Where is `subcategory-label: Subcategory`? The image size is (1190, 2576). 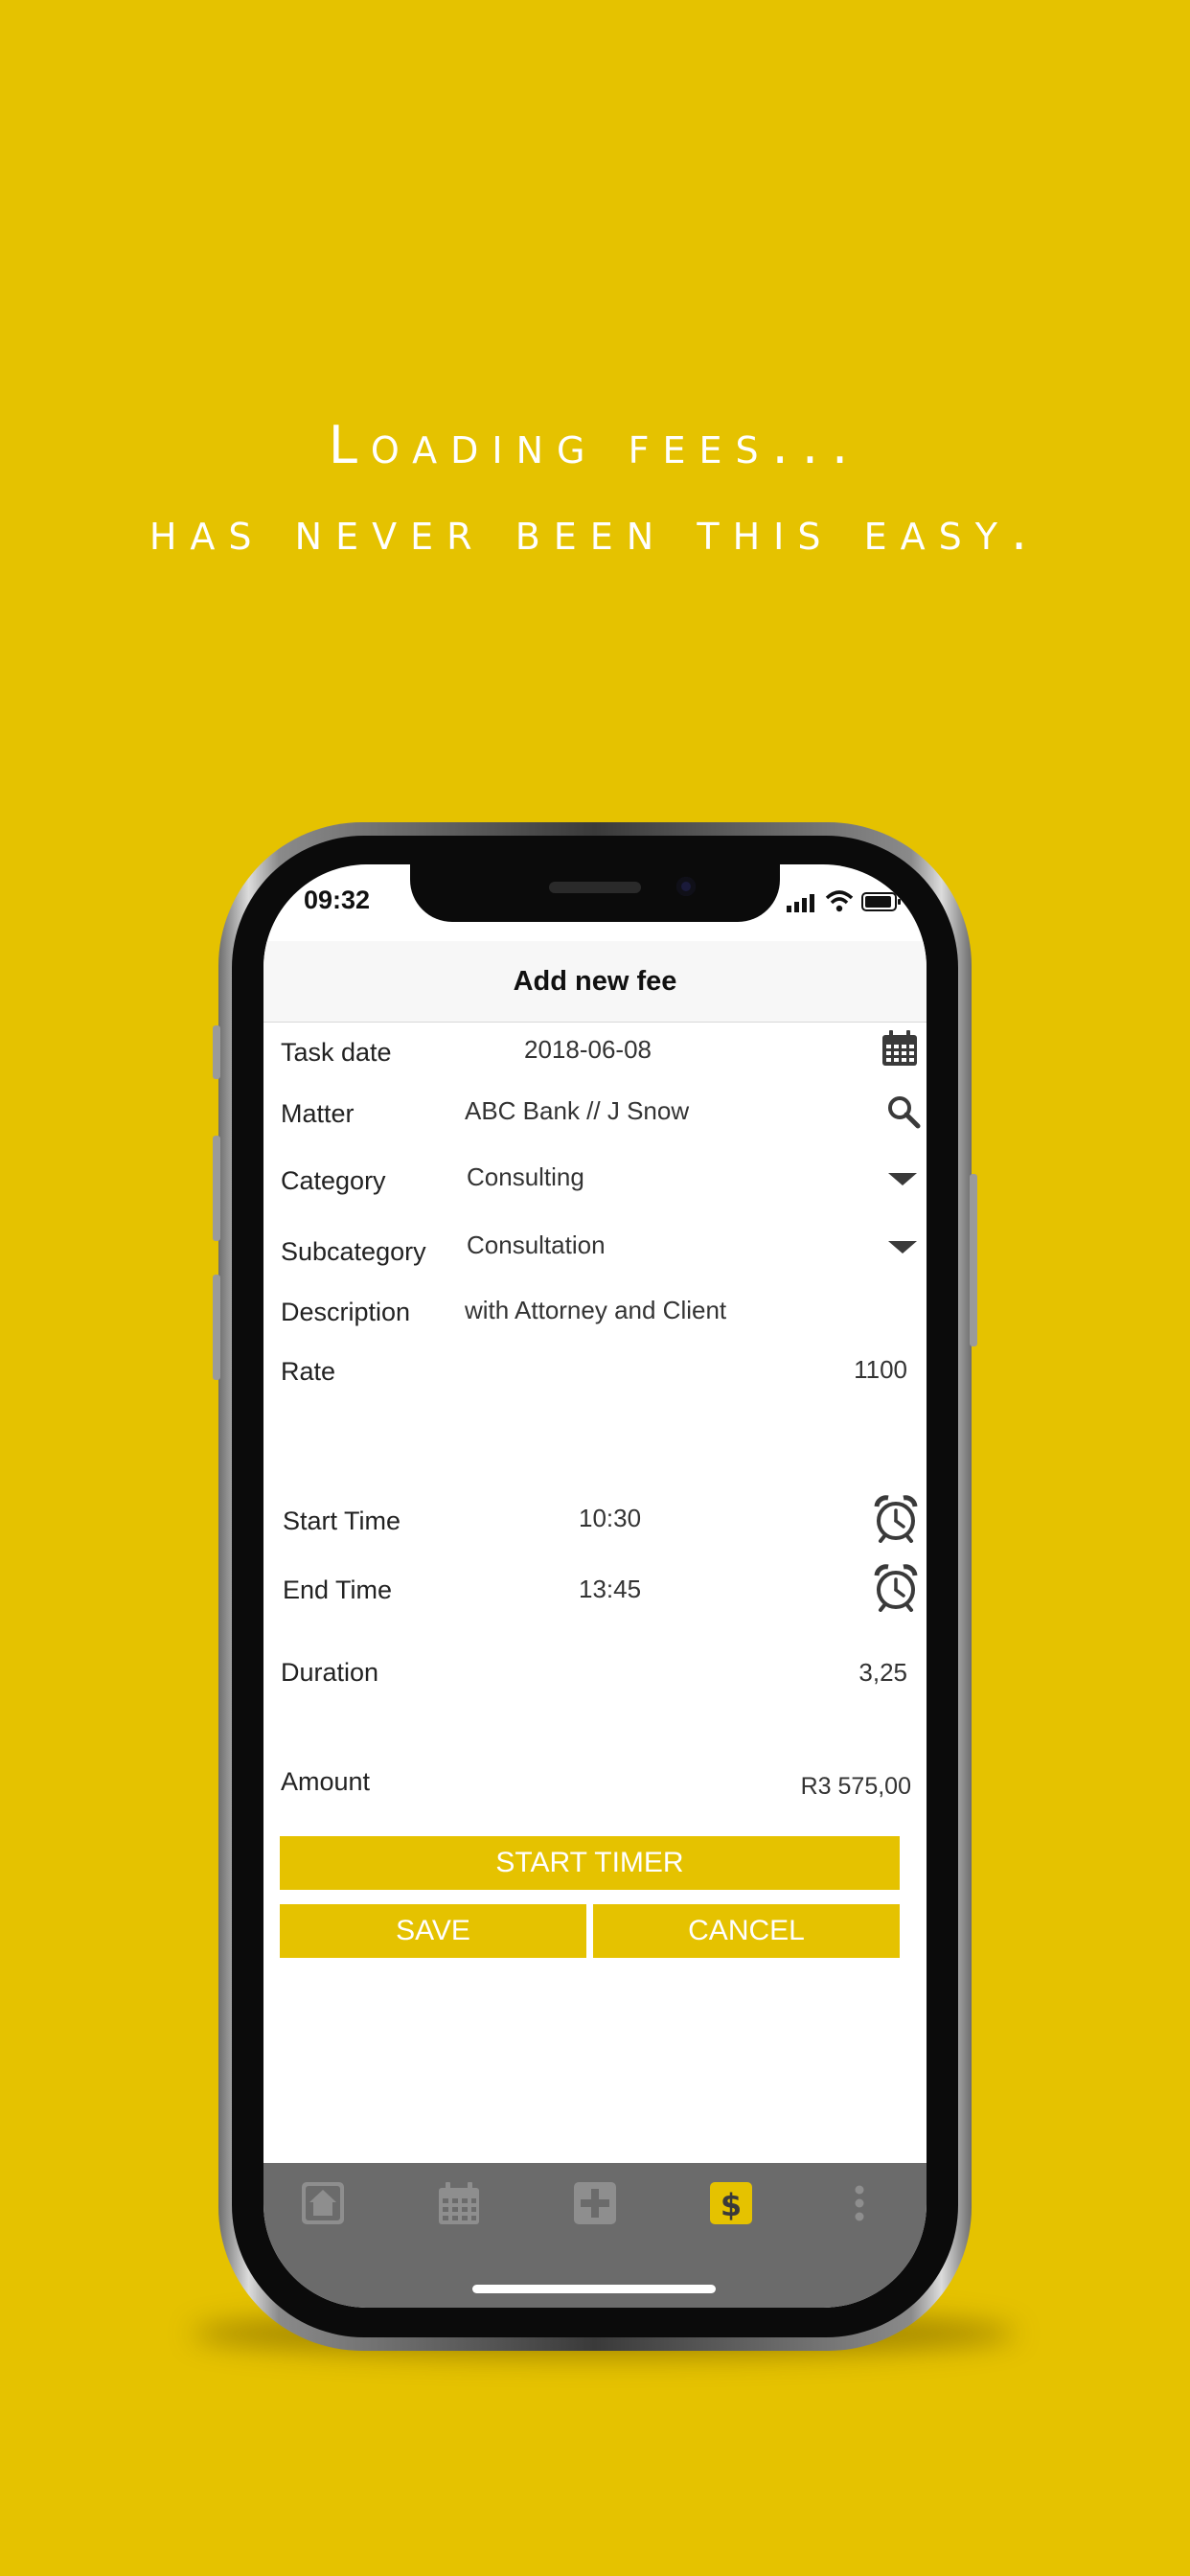
subcategory-label: Subcategory is located at coordinates (354, 1251).